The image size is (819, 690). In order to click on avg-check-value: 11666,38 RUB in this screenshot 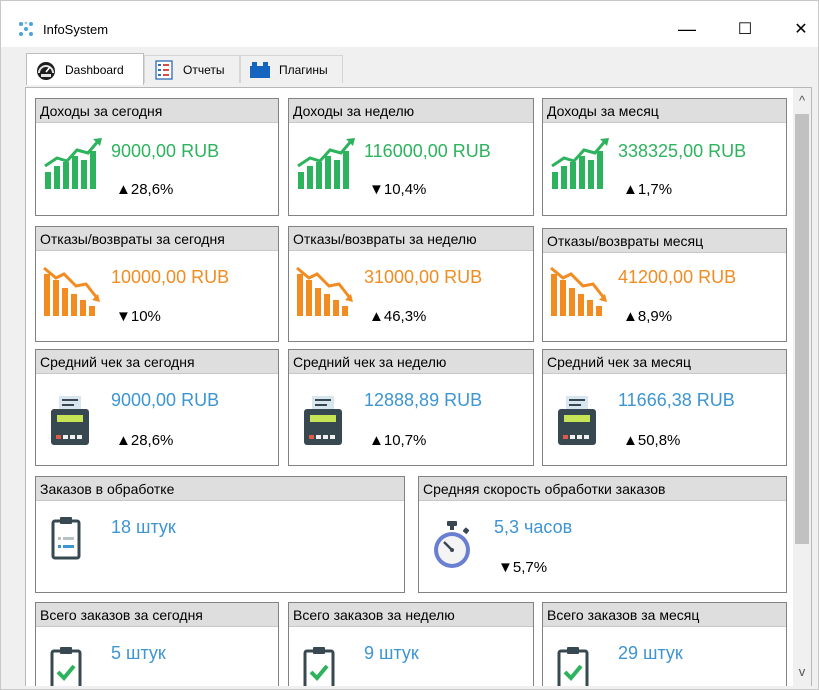, I will do `click(676, 400)`.